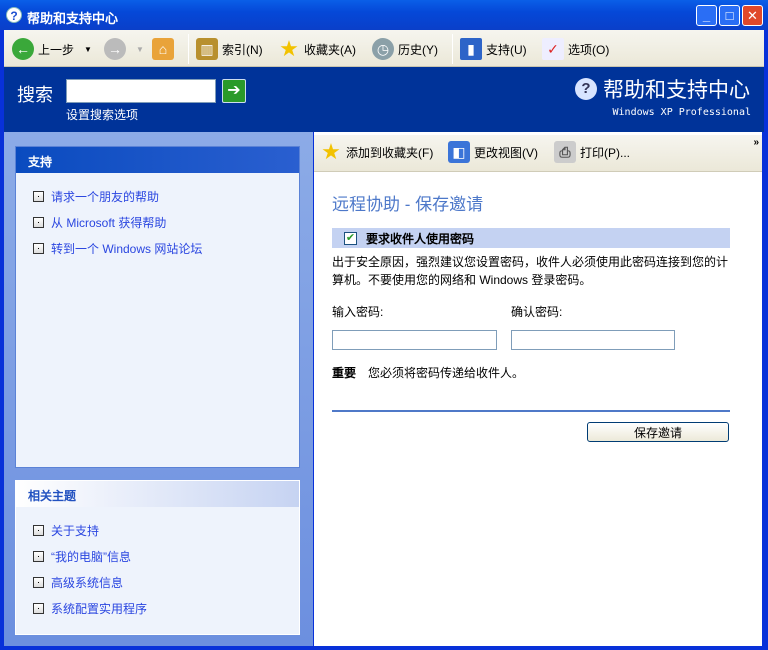  I want to click on search-go-button: ➔, so click(234, 91).